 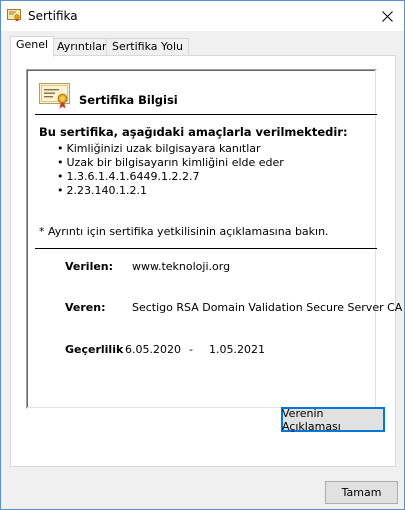 I want to click on tab-general: Genel, so click(x=32, y=46).